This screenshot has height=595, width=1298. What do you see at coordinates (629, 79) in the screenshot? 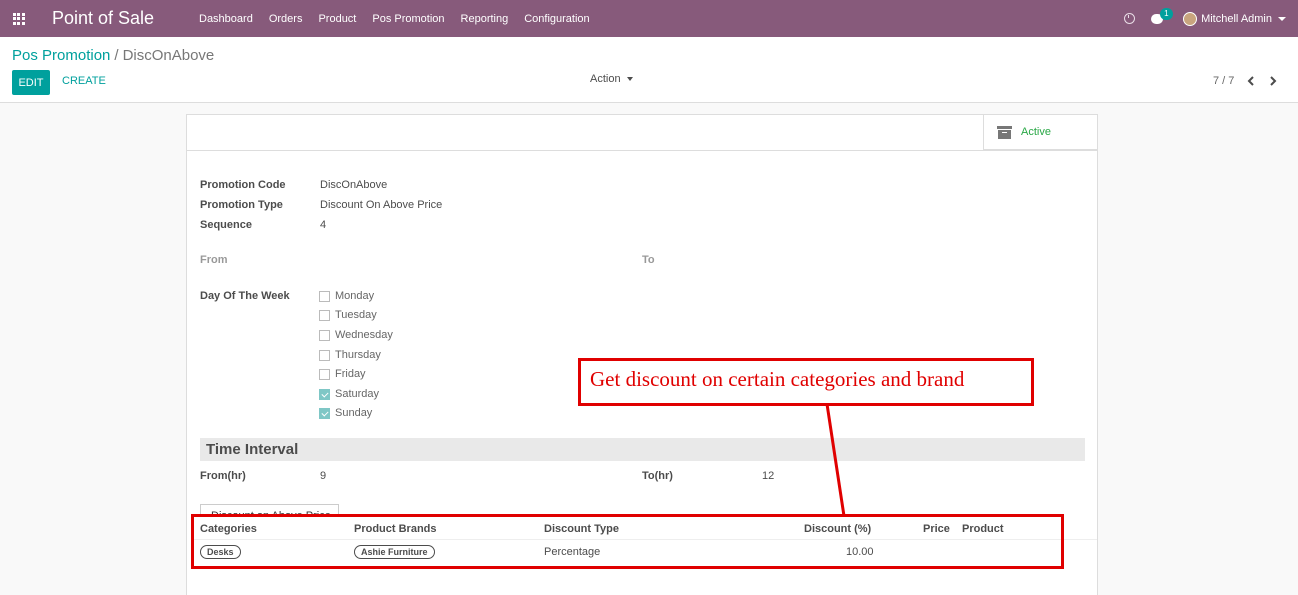
I see `action-caret-down-icon` at bounding box center [629, 79].